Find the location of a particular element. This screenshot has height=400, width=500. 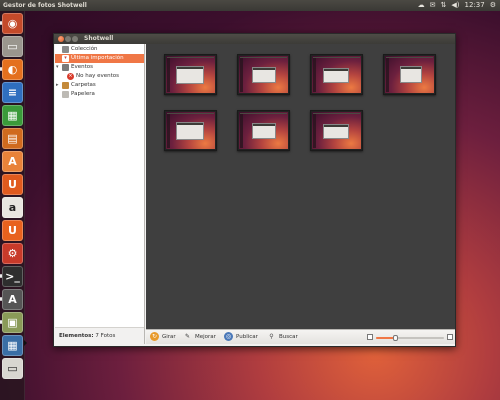

no-events-icon: × is located at coordinates (70, 76).